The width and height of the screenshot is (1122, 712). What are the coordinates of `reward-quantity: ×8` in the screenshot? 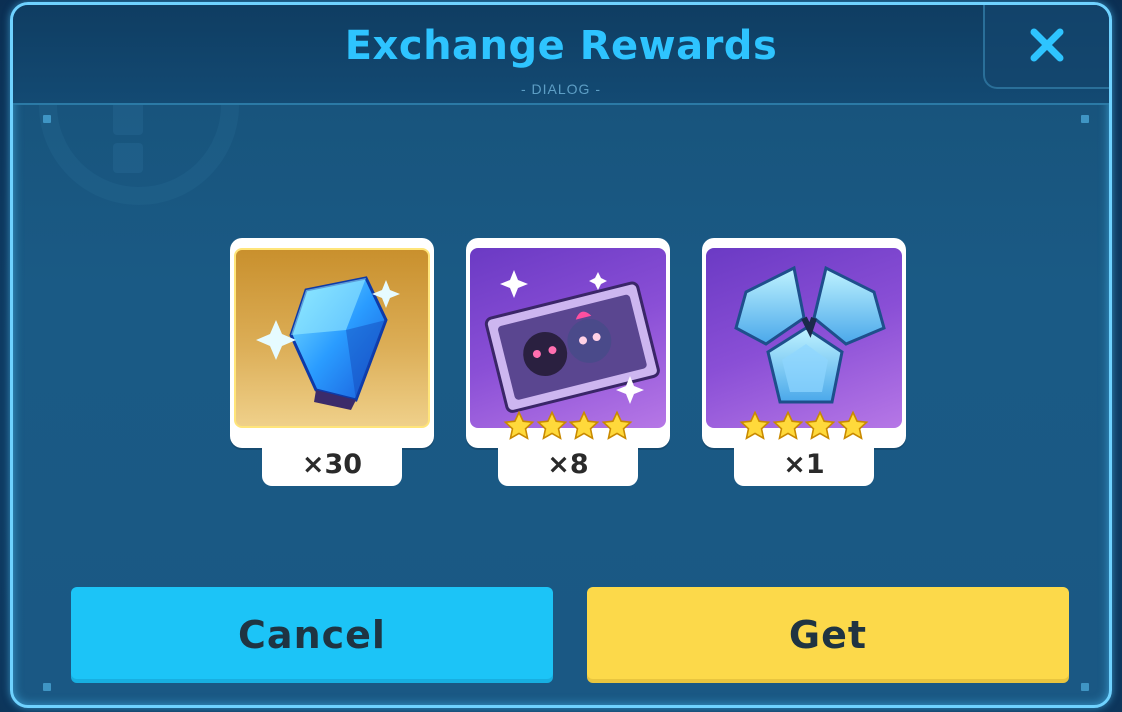 It's located at (568, 466).